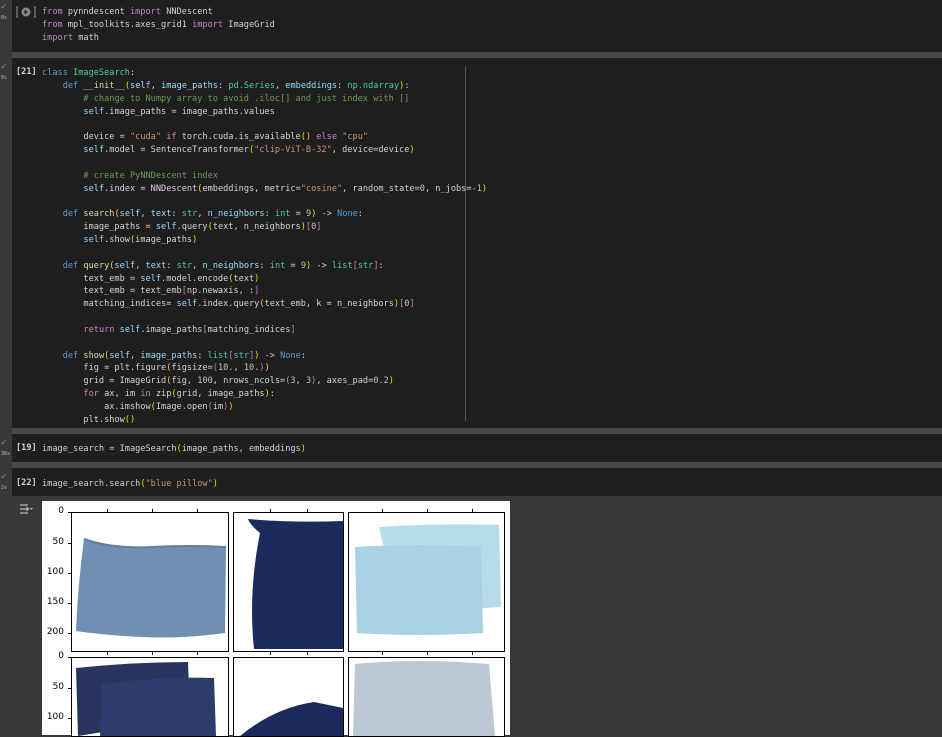  What do you see at coordinates (26, 12) in the screenshot?
I see `play-run-icon` at bounding box center [26, 12].